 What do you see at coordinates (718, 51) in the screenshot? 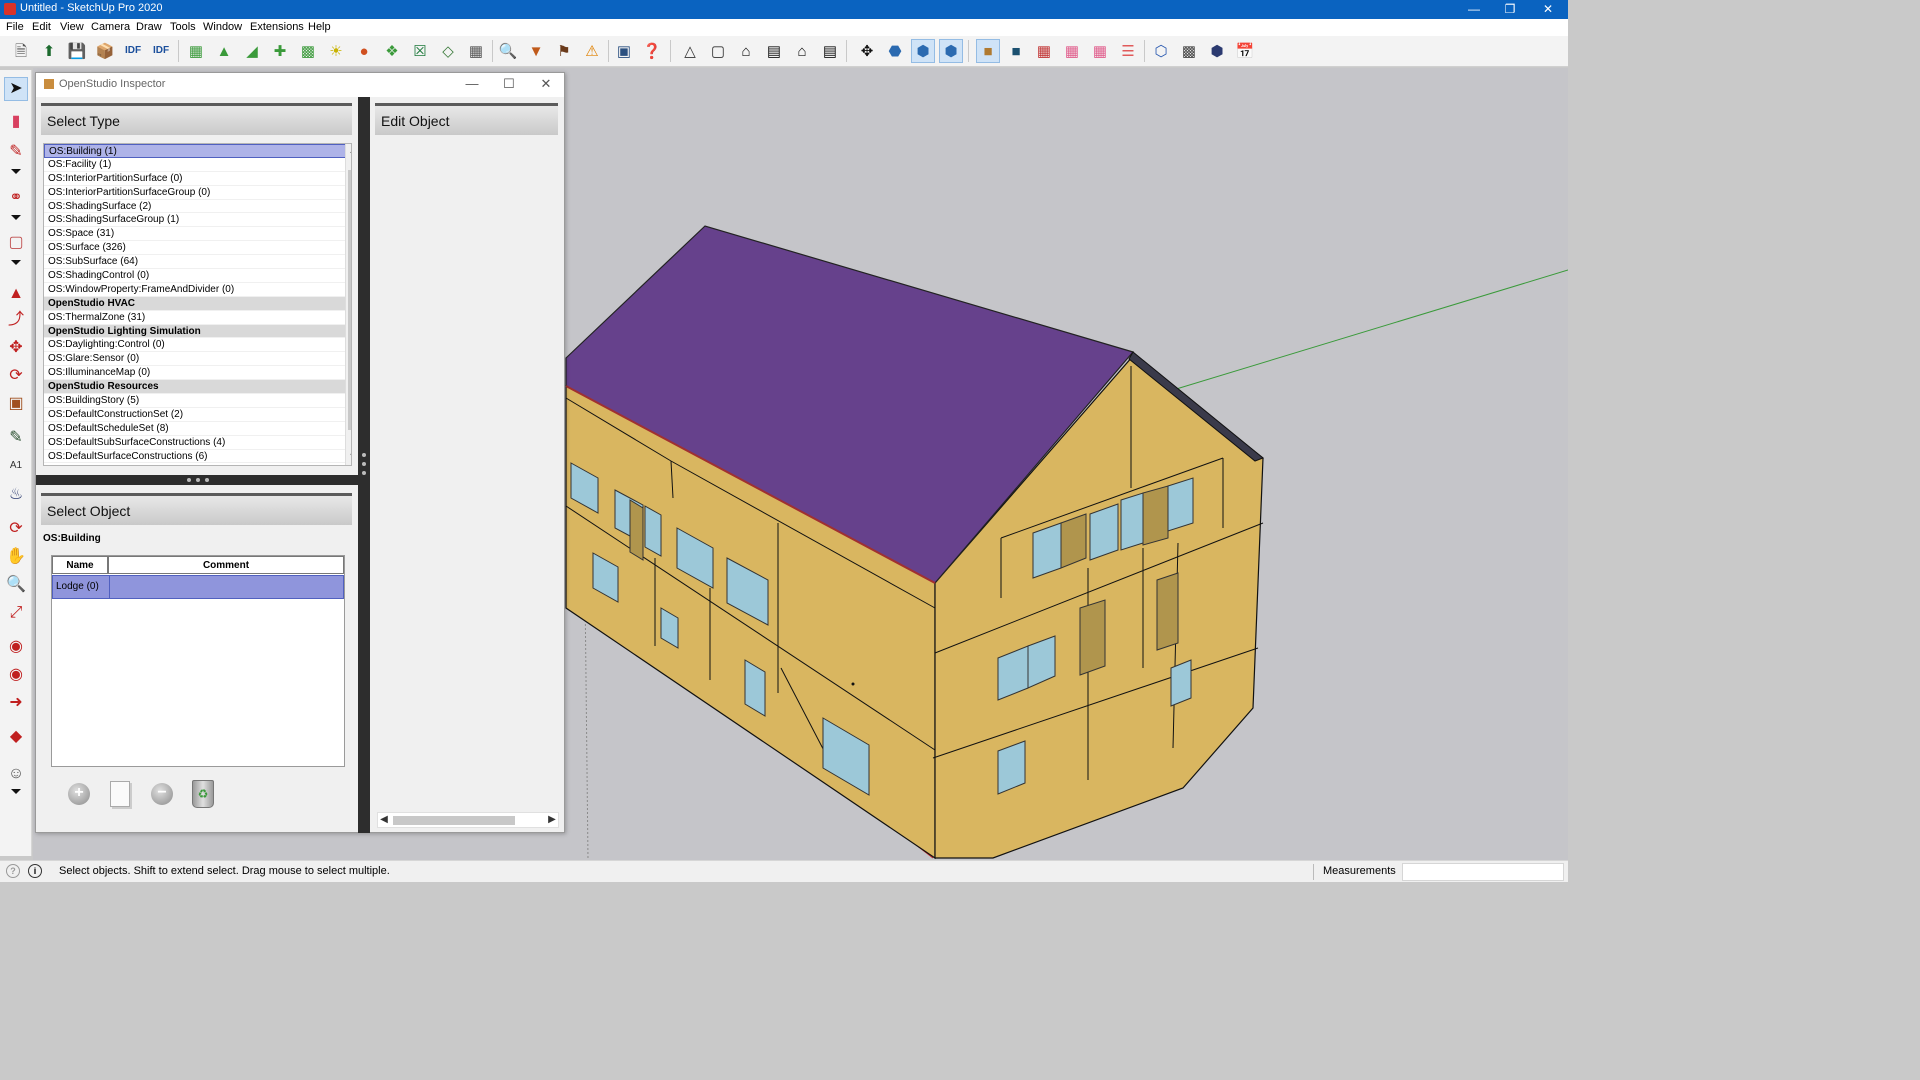
I see `front-view-icon: ▢` at bounding box center [718, 51].